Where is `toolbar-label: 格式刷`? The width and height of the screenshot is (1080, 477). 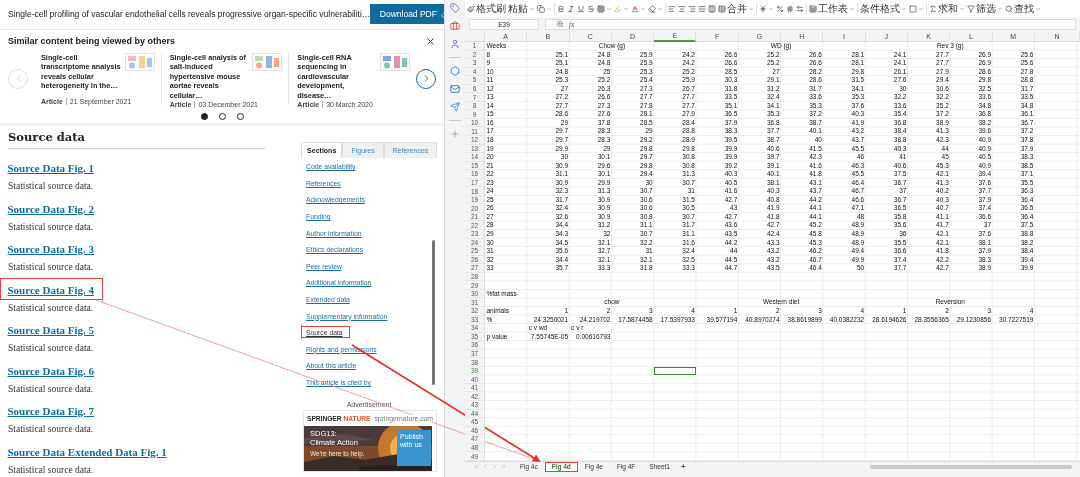 toolbar-label: 格式刷 is located at coordinates (491, 8).